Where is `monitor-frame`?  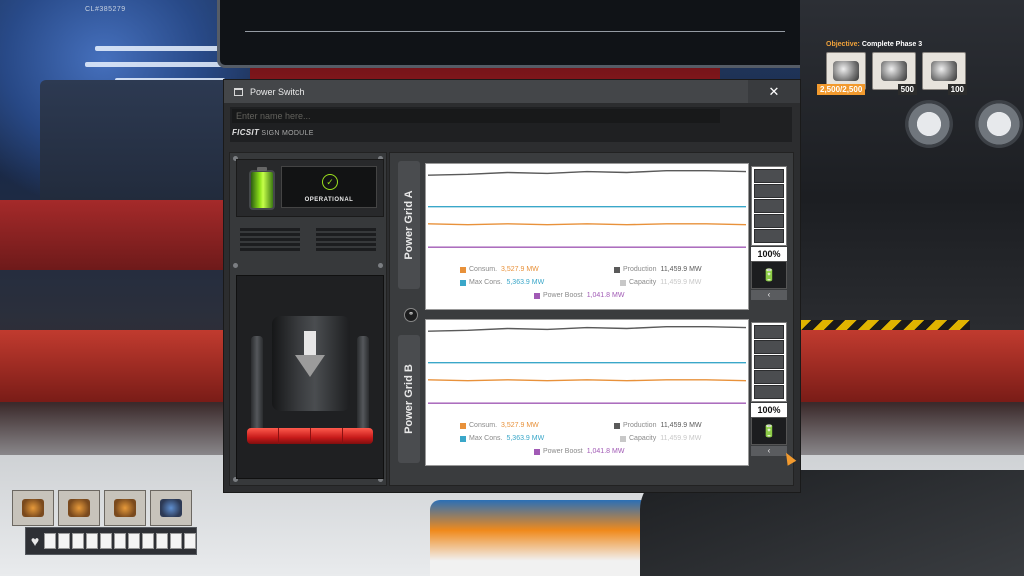 monitor-frame is located at coordinates (515, 34).